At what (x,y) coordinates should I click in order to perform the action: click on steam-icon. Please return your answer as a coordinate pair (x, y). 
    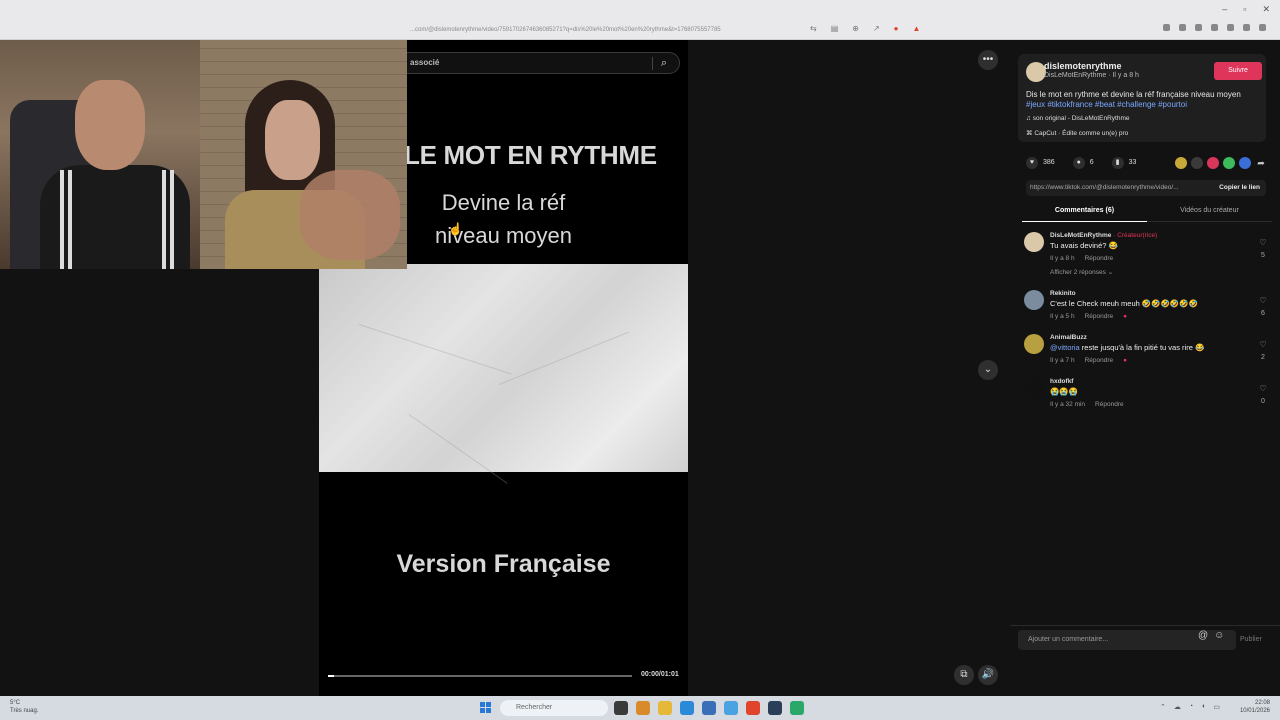
    Looking at the image, I should click on (775, 708).